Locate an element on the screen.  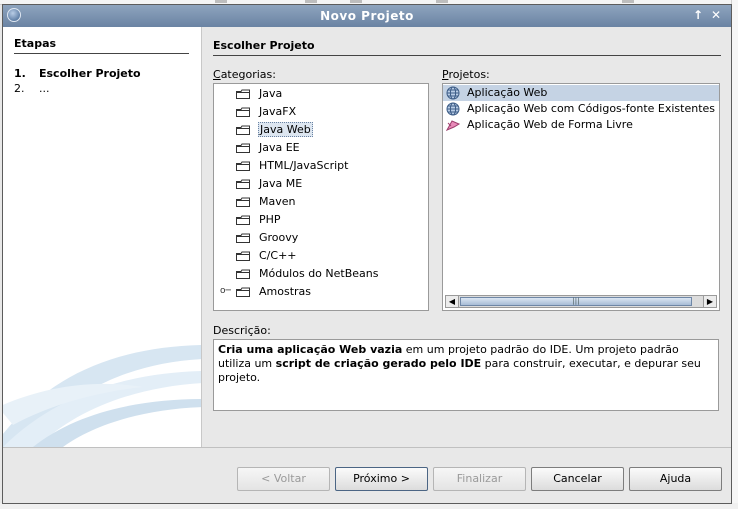
category-label: Java ME is located at coordinates (281, 183).